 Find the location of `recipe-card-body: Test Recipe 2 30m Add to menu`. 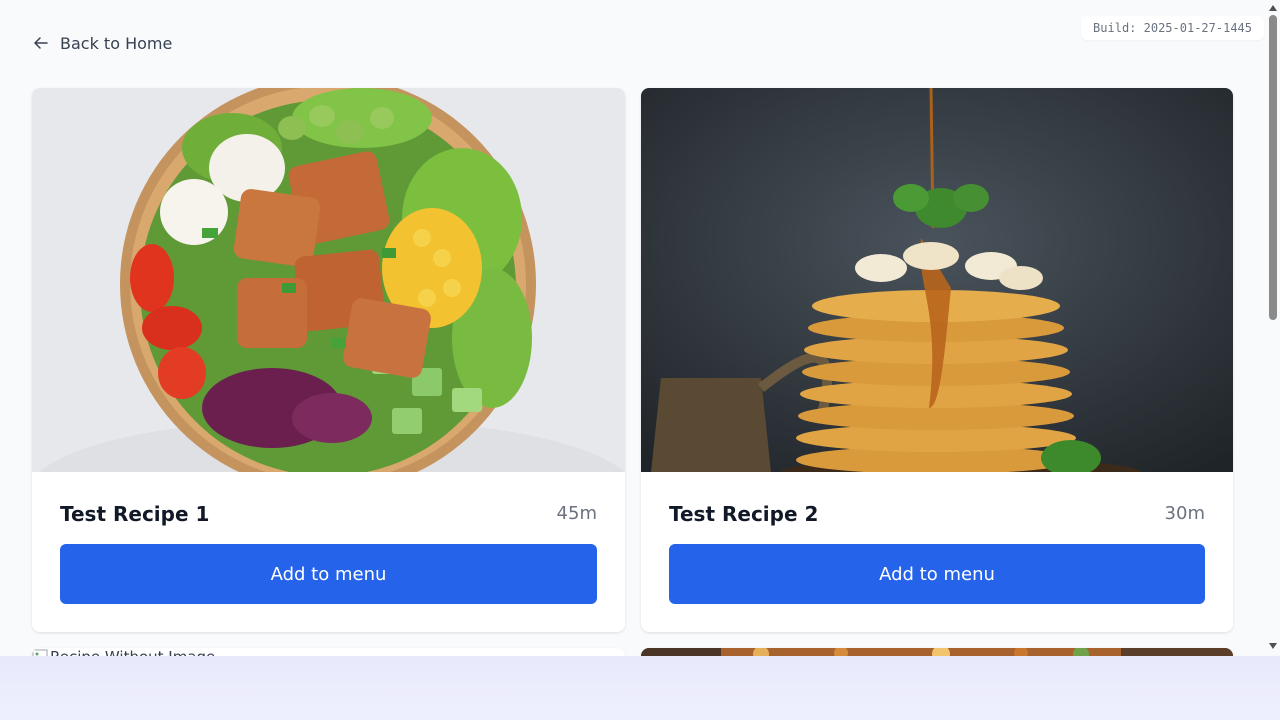

recipe-card-body: Test Recipe 2 30m Add to menu is located at coordinates (937, 552).